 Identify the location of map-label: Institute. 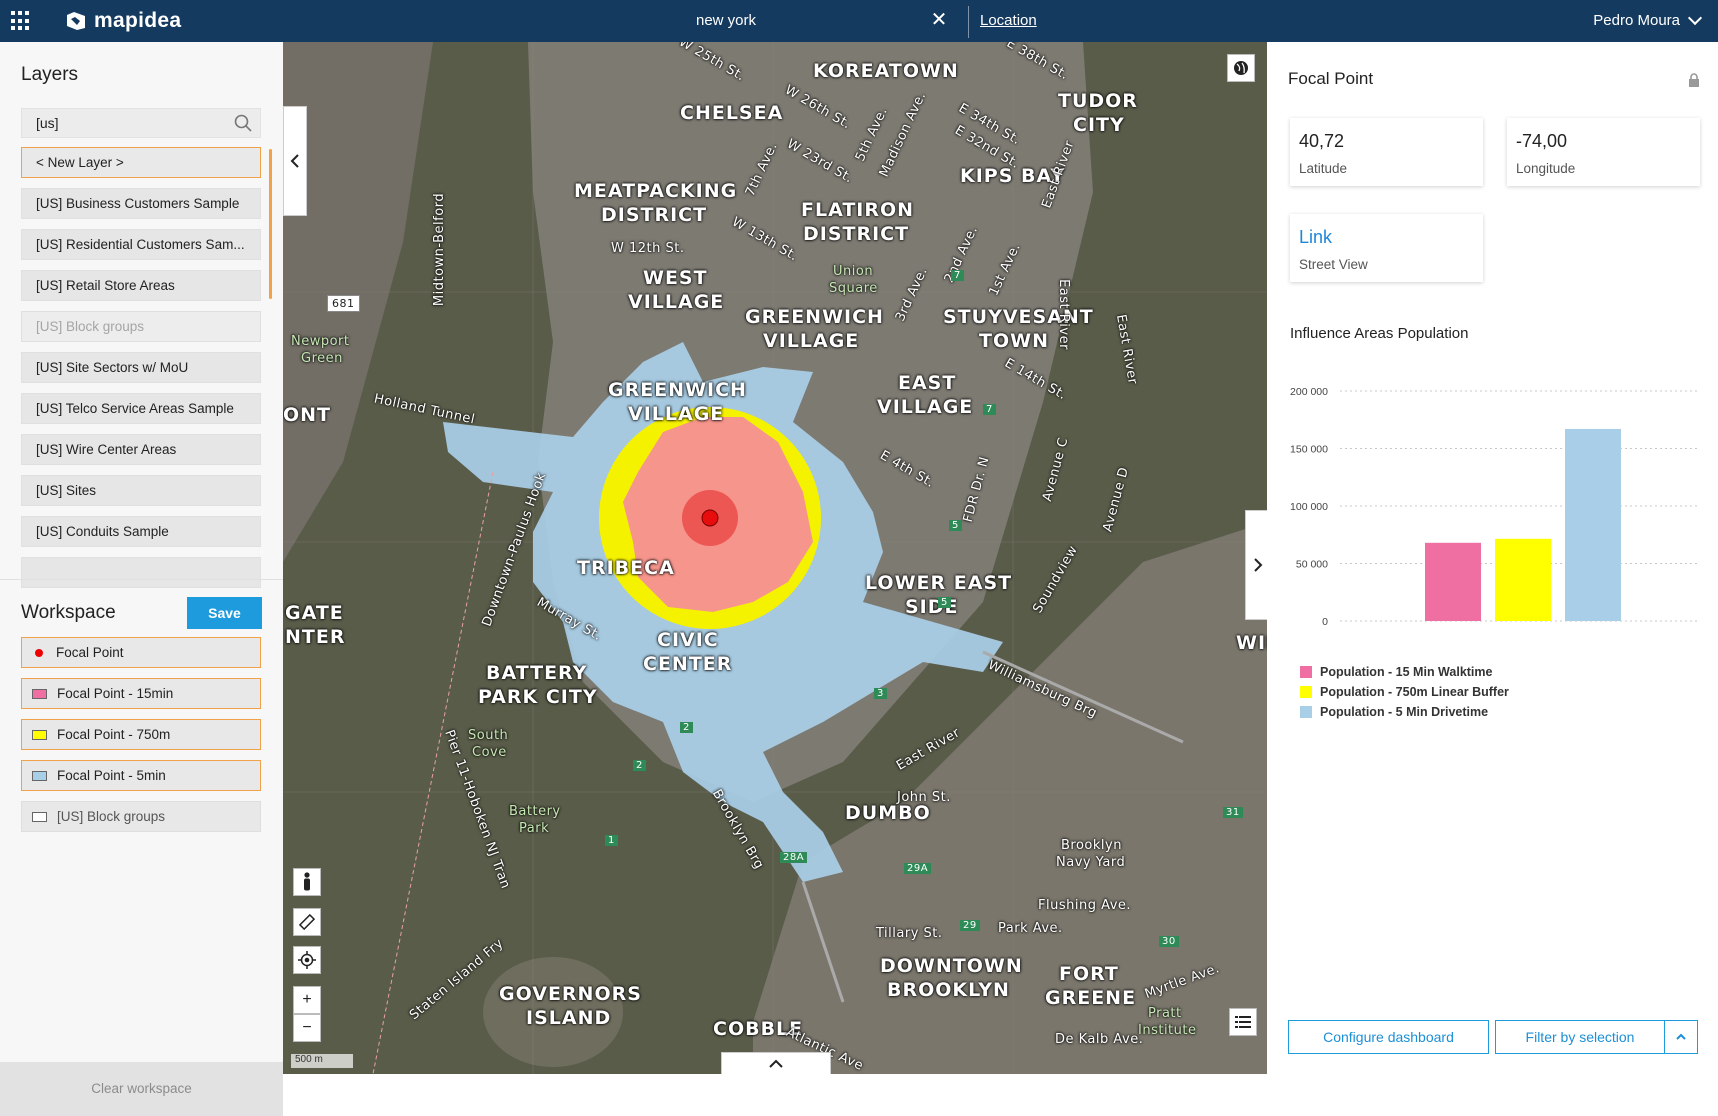
(1167, 1030).